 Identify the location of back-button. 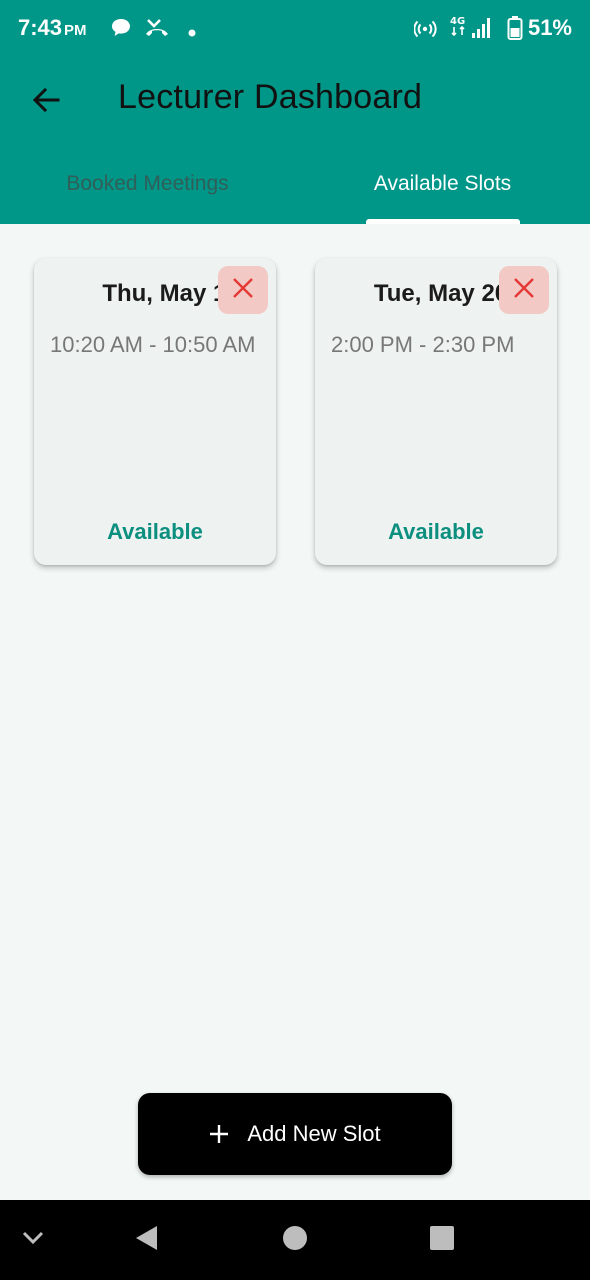
(46, 102).